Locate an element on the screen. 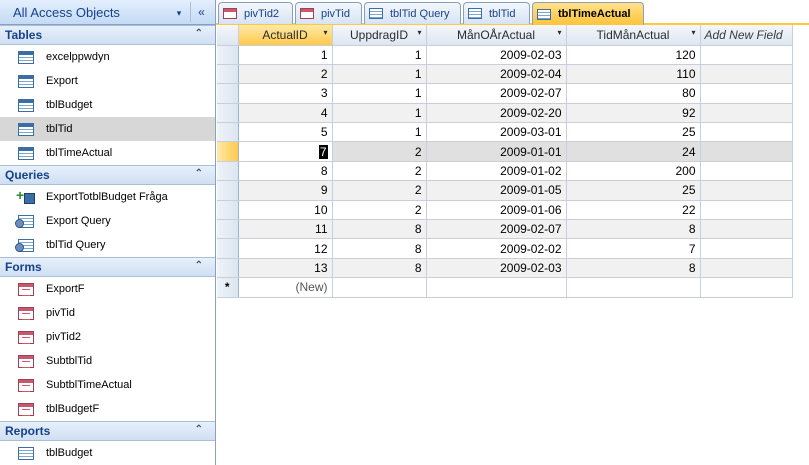  shutter-bar-close-icon: « is located at coordinates (201, 12).